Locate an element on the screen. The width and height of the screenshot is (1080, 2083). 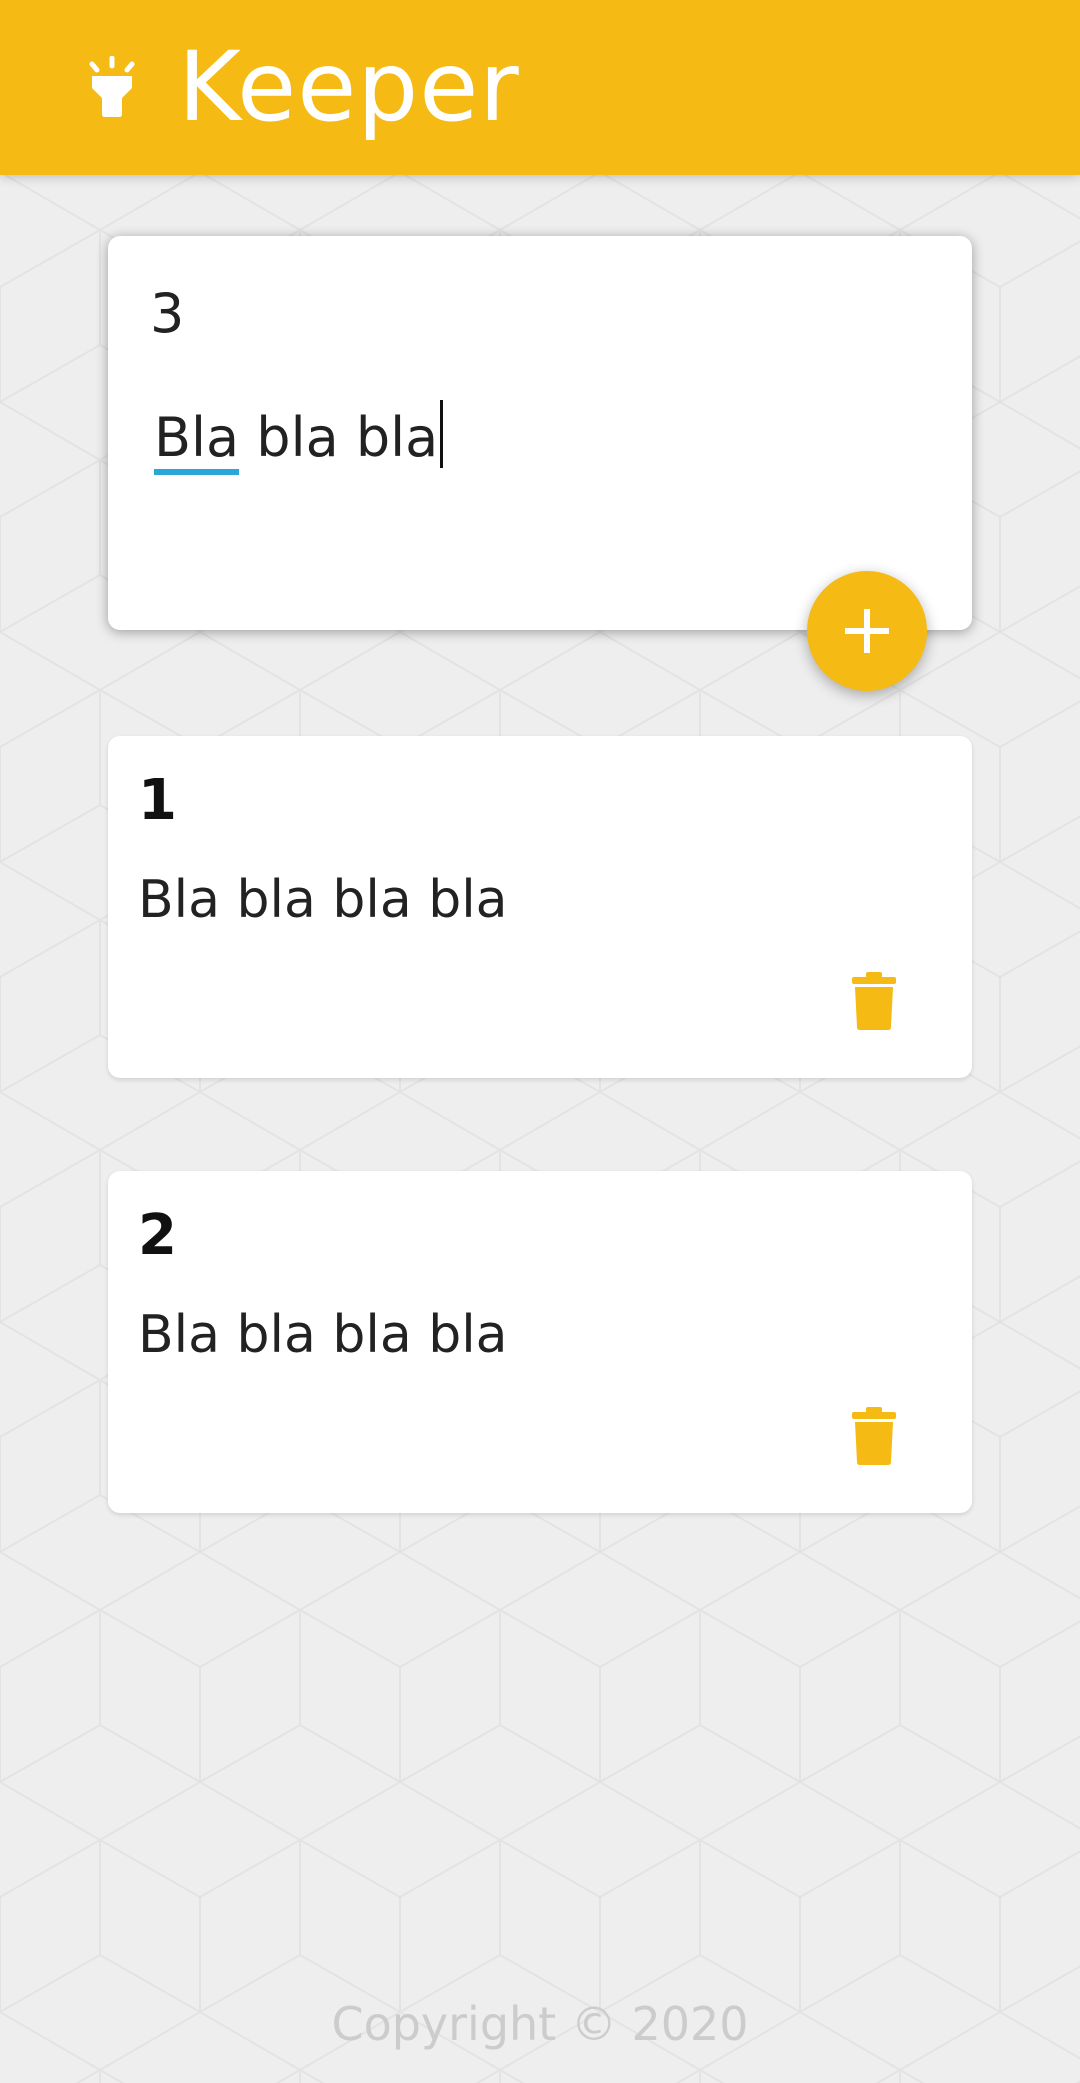
note-content-textarea: Bla bla bla is located at coordinates (299, 437).